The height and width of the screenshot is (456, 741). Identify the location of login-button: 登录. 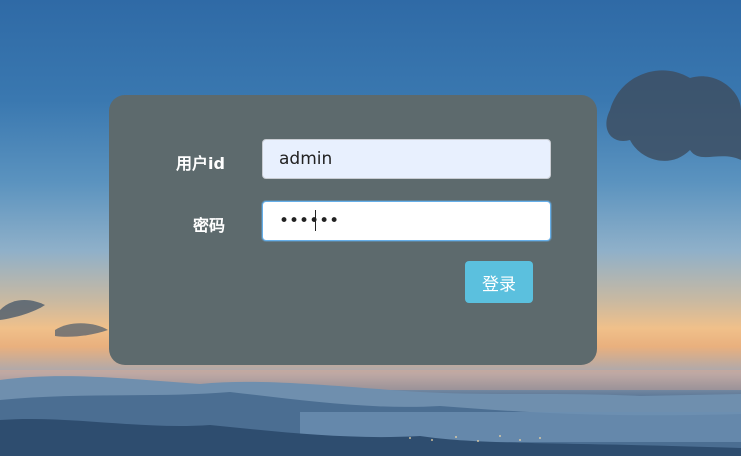
(499, 282).